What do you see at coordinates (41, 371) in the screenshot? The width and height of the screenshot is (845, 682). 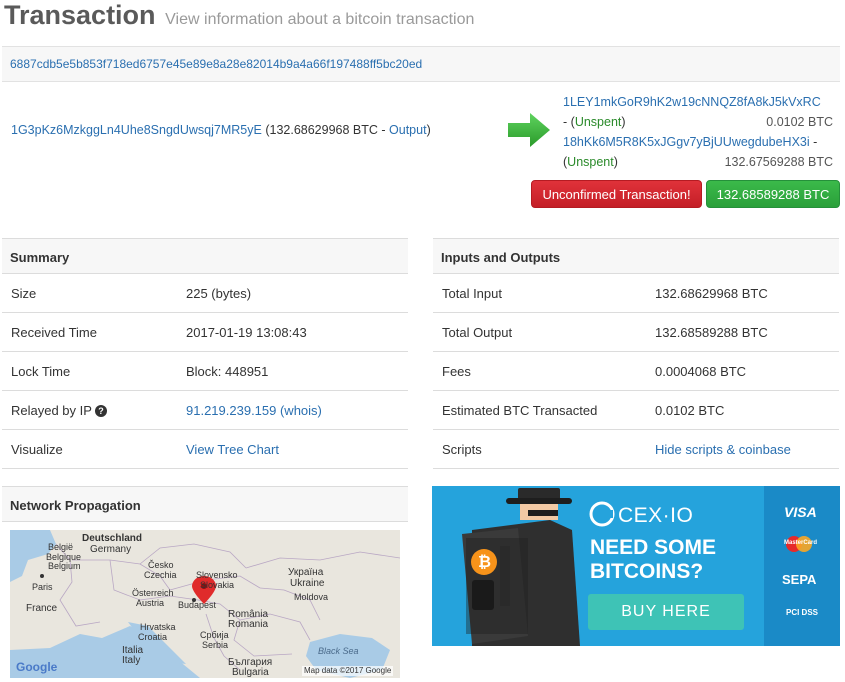 I see `summary-key: Lock Time` at bounding box center [41, 371].